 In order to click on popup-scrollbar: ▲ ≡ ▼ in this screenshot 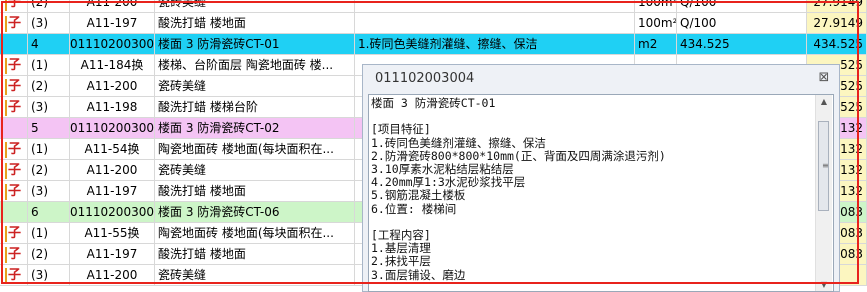, I will do `click(823, 193)`.